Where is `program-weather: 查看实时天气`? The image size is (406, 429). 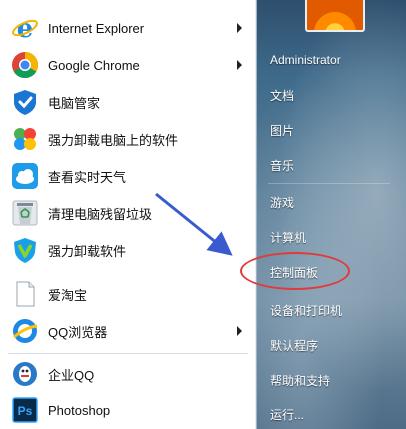 program-weather: 查看实时天气 is located at coordinates (127, 176).